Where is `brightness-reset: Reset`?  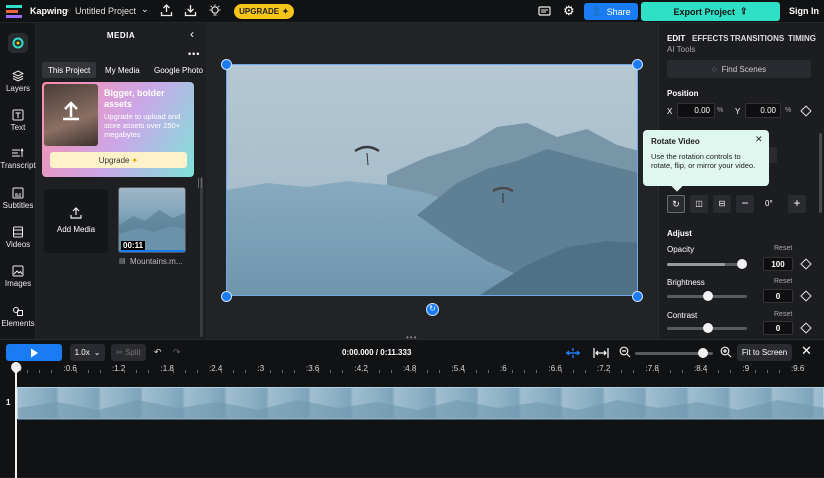
brightness-reset: Reset is located at coordinates (783, 281).